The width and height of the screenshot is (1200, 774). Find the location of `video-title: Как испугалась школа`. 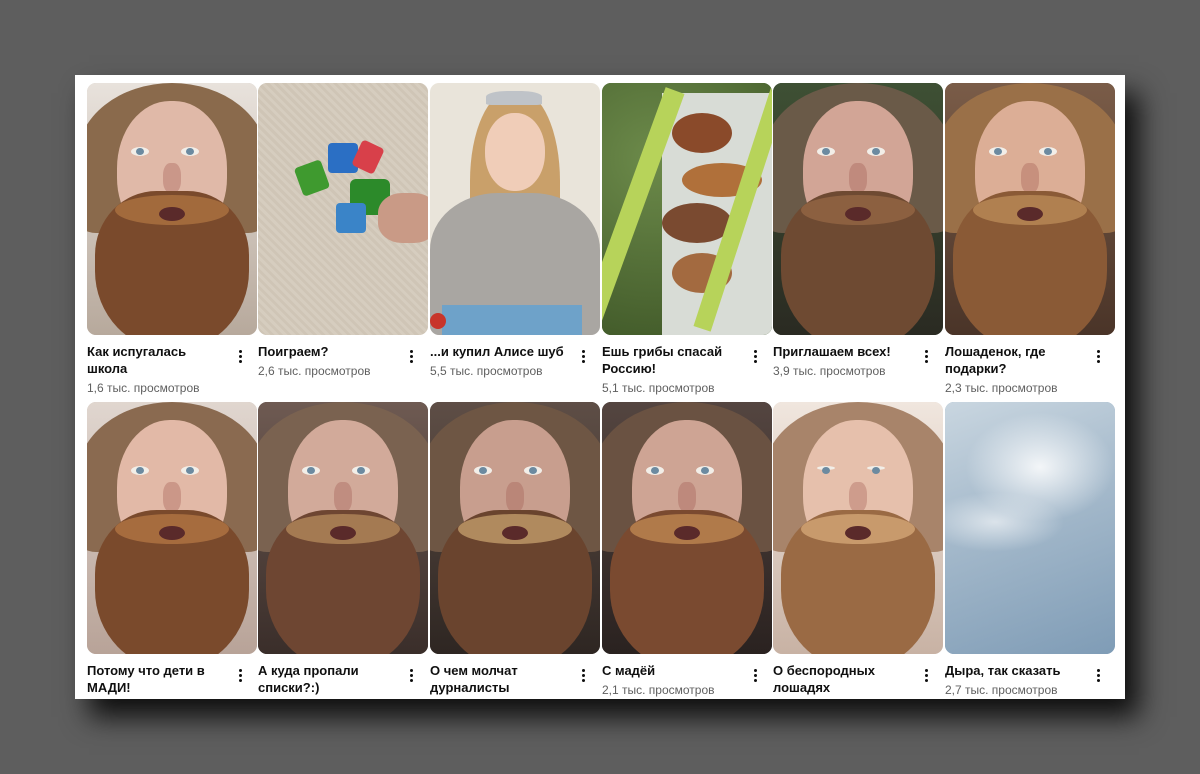

video-title: Как испугалась школа is located at coordinates (157, 360).